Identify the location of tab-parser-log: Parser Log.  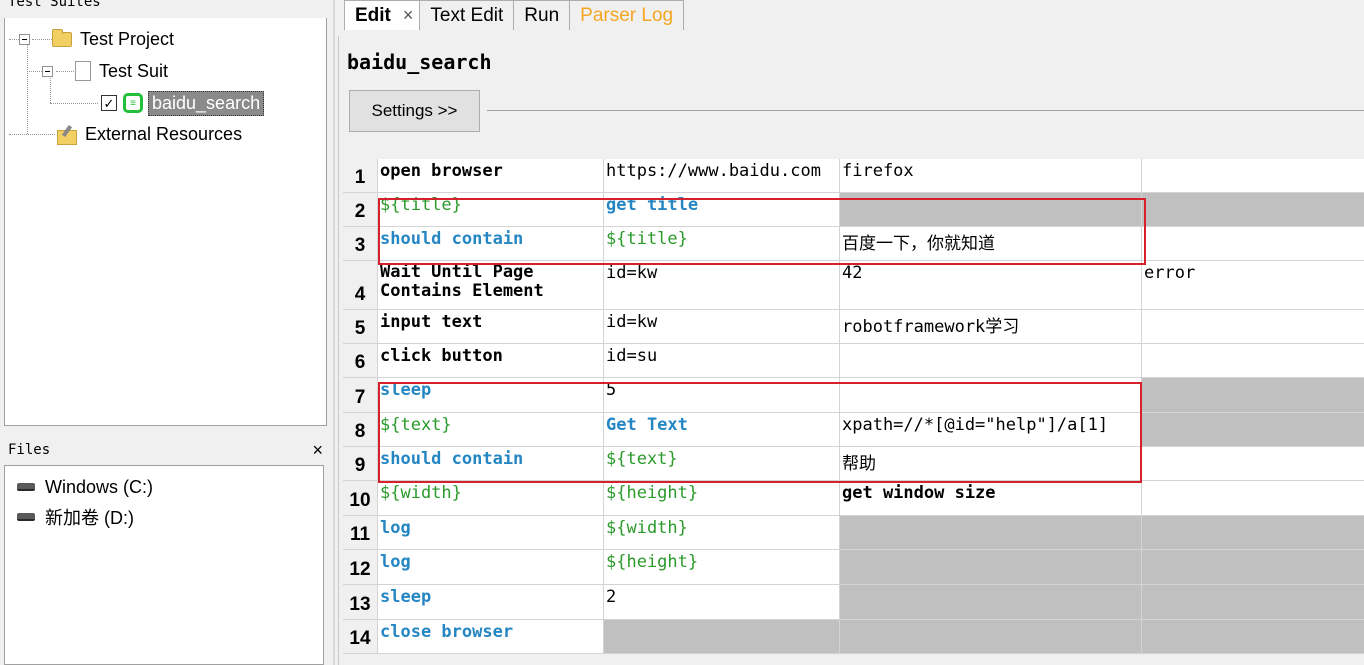
(627, 15).